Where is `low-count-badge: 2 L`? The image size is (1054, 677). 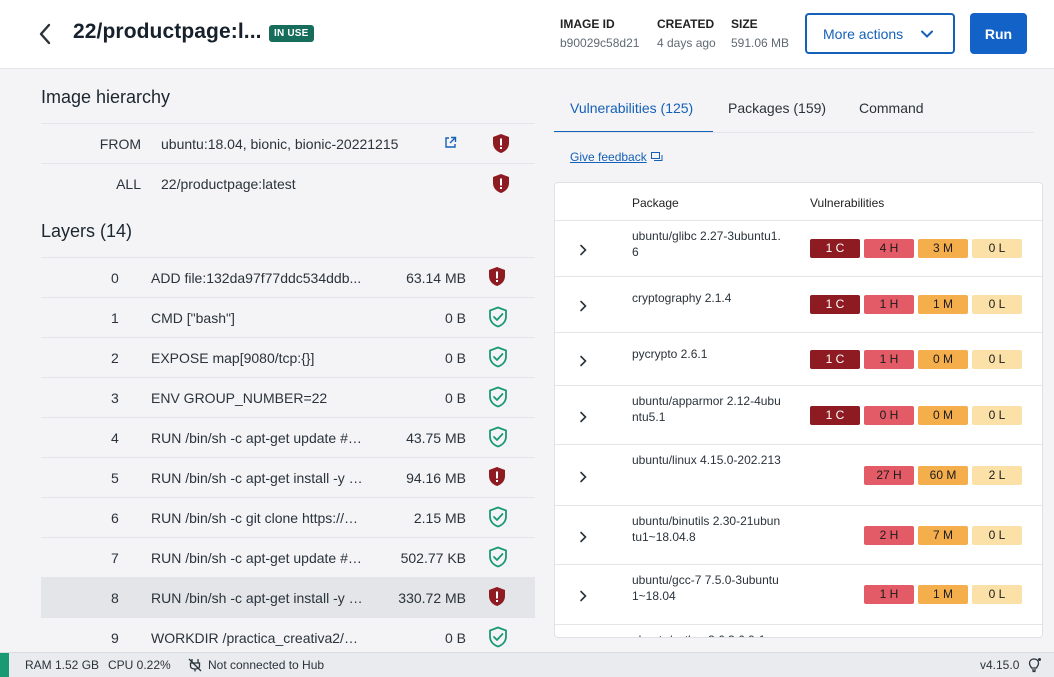
low-count-badge: 2 L is located at coordinates (997, 475).